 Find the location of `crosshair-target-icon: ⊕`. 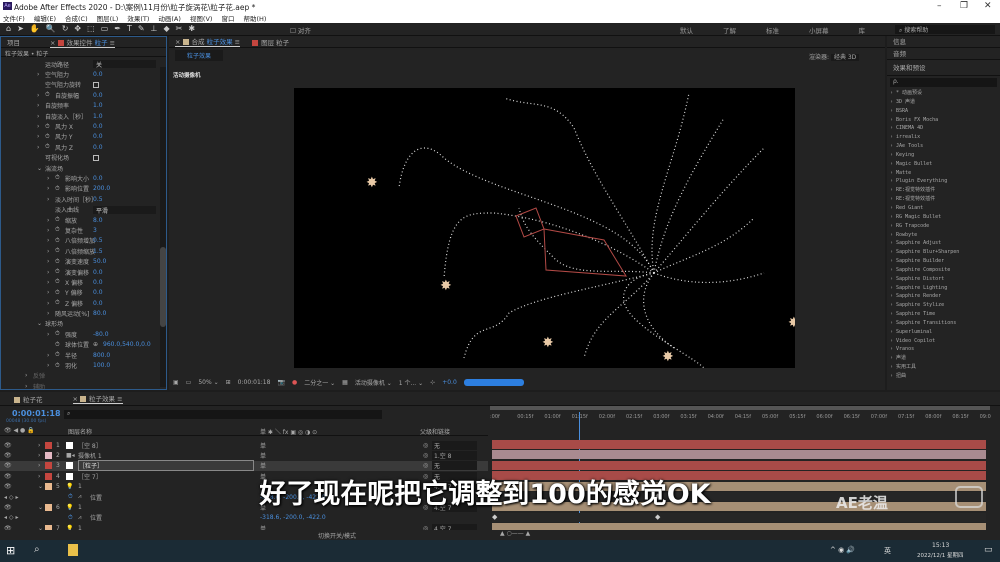

crosshair-target-icon: ⊕ is located at coordinates (95, 344).